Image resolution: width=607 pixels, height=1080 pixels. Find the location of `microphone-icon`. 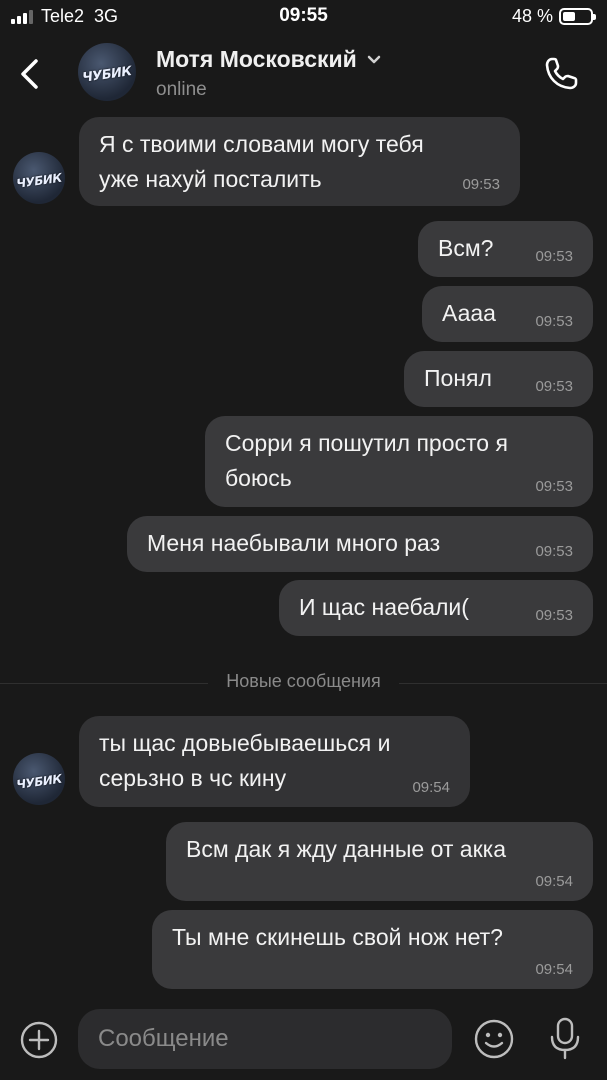

microphone-icon is located at coordinates (565, 1039).